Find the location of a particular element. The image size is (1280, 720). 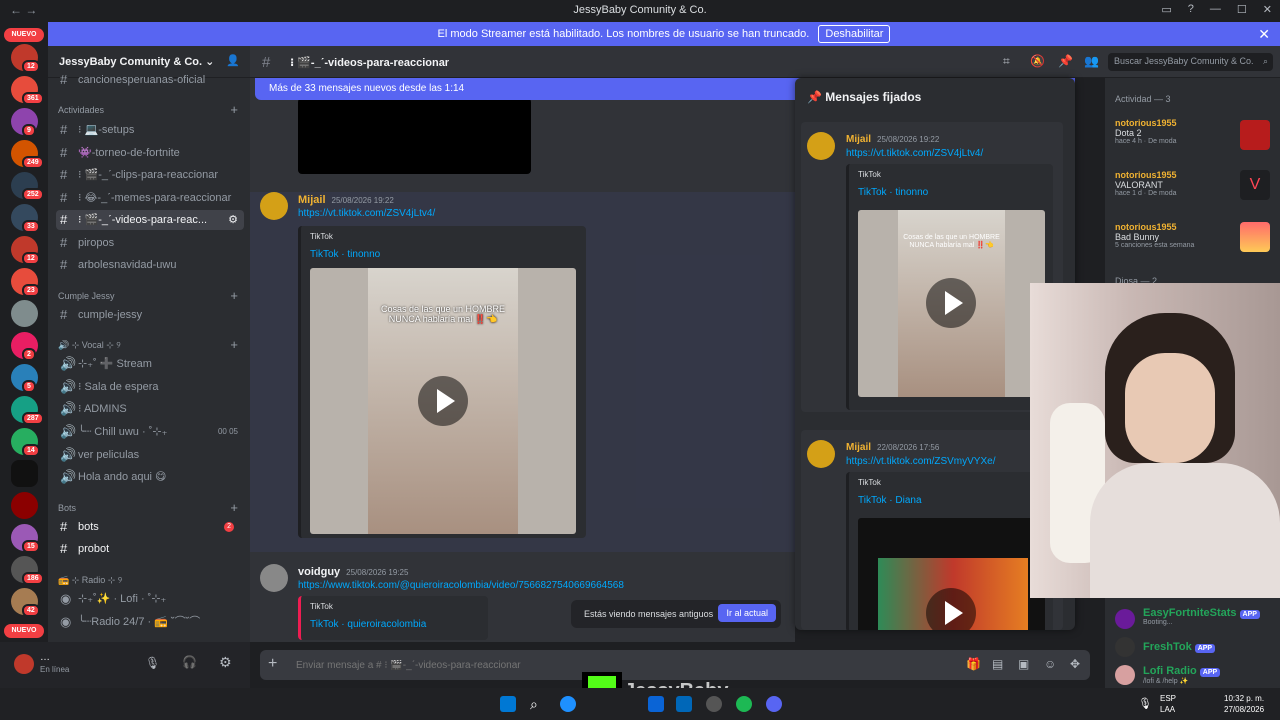

message-link: https://vt.tiktok.com/ZSVmyVYXe/ is located at coordinates (921, 461).